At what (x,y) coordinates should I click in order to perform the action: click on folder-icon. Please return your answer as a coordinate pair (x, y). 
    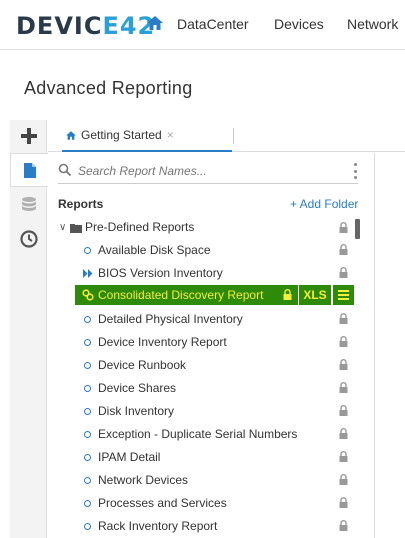
    Looking at the image, I should click on (76, 228).